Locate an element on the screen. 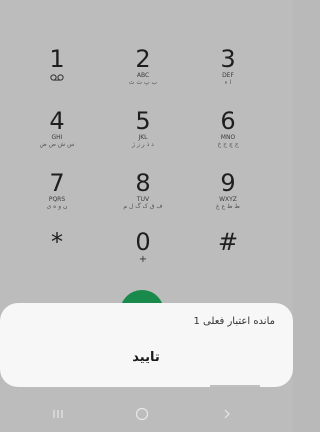 Image resolution: width=320 pixels, height=432 pixels. voicemail-icon is located at coordinates (57, 77).